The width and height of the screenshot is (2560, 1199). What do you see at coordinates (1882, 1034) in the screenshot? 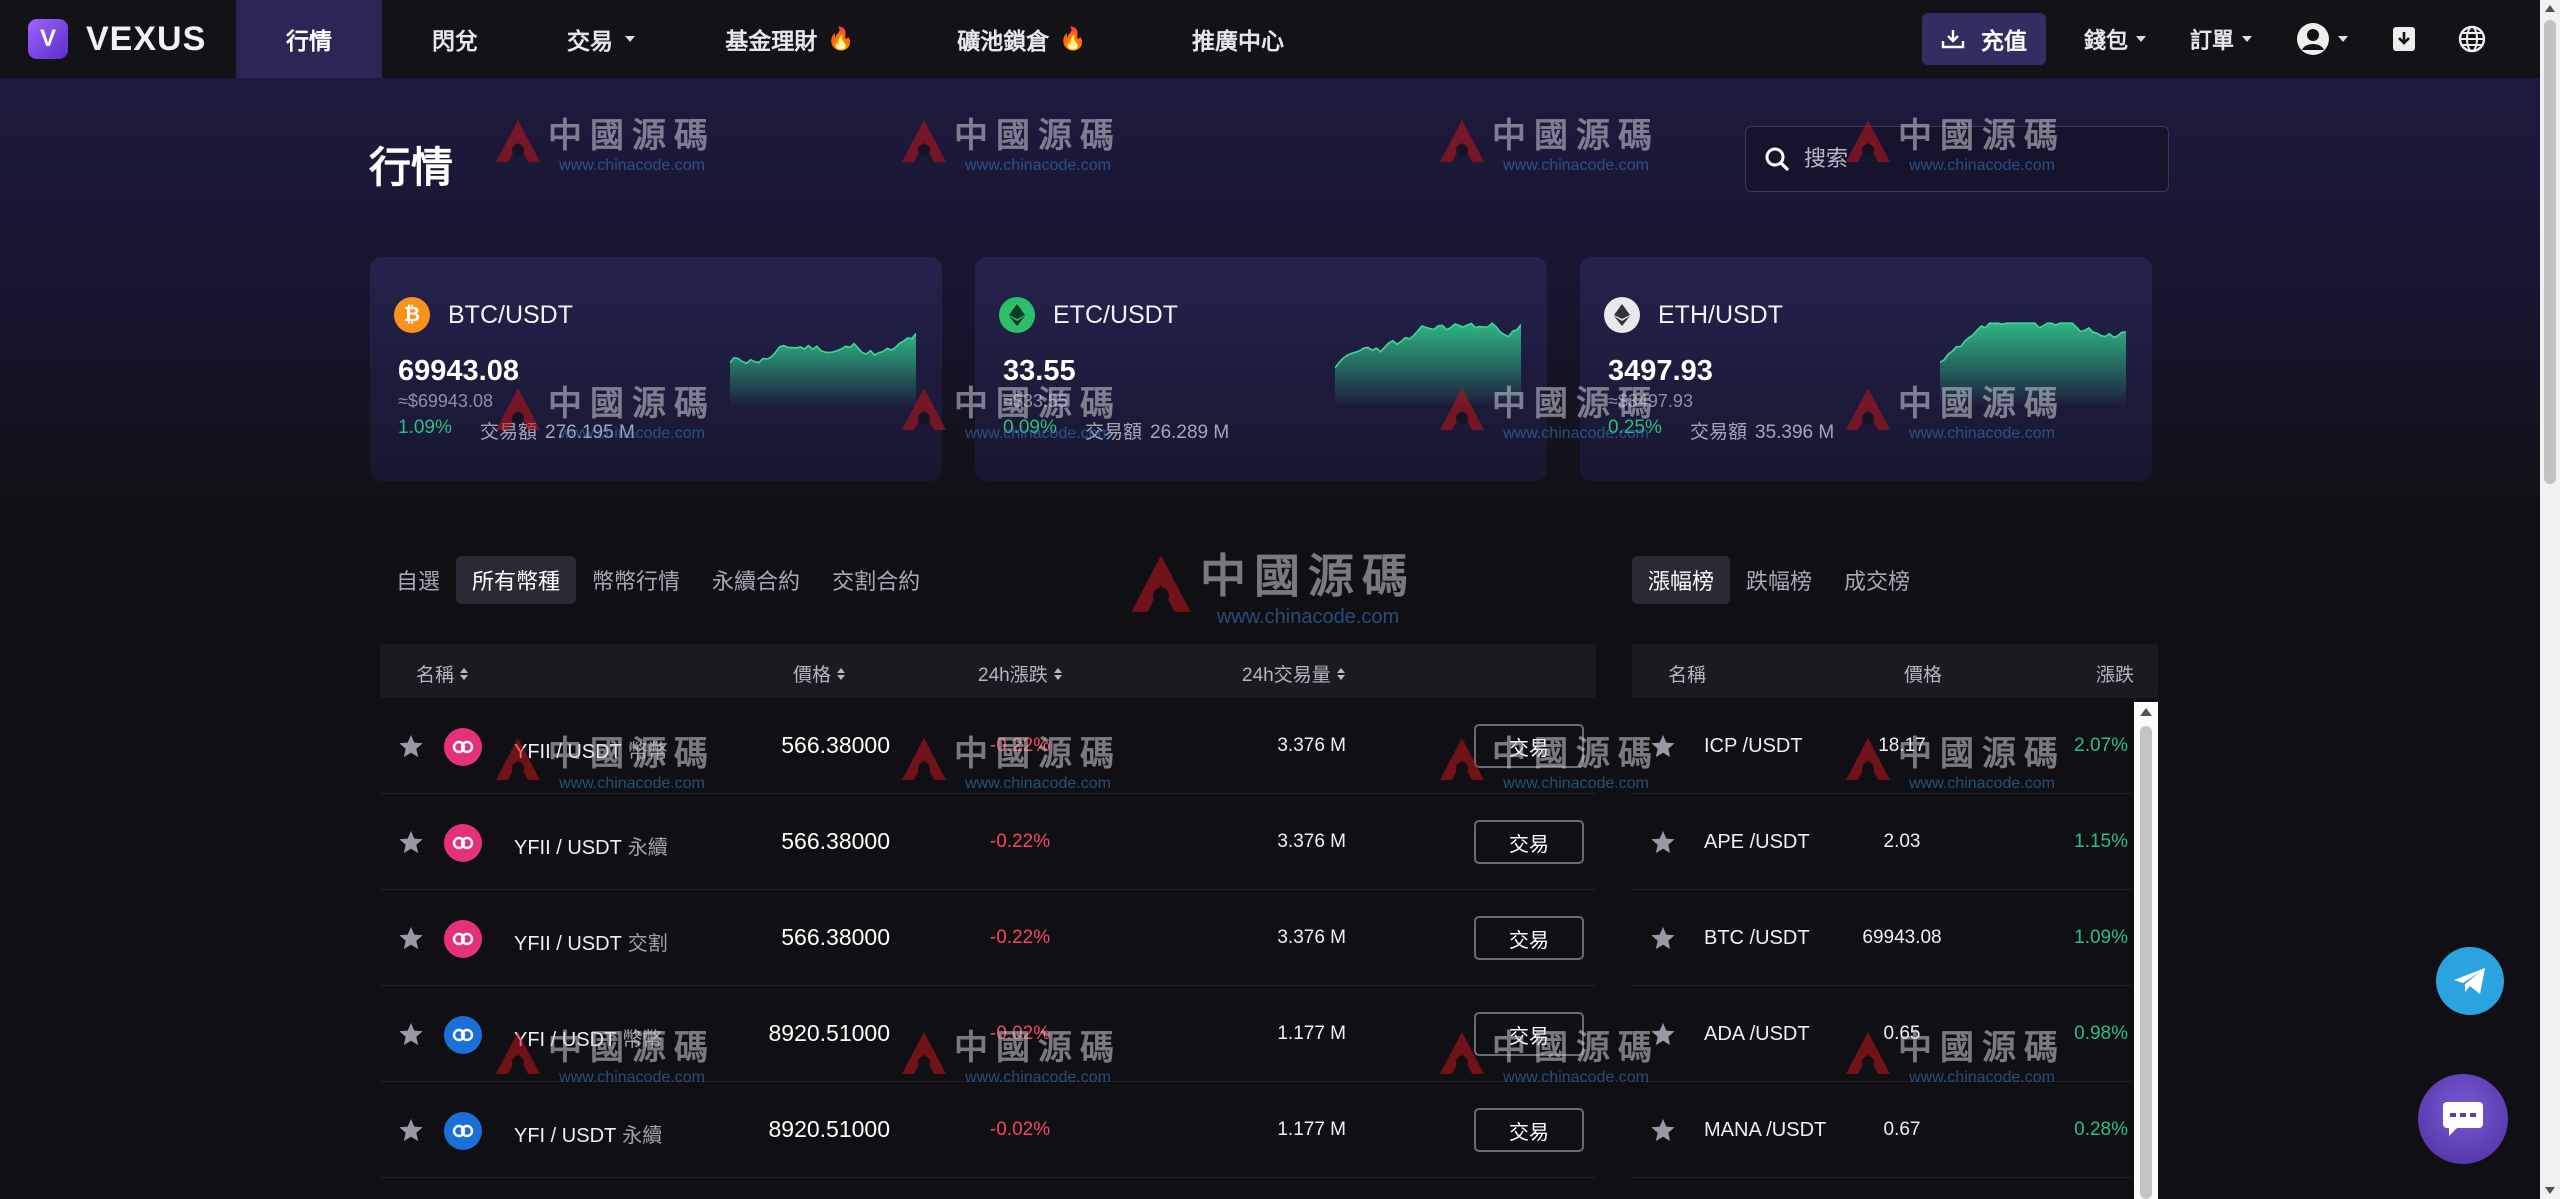
I see `list-item: ADA /USDT 0.65 0.98%` at bounding box center [1882, 1034].